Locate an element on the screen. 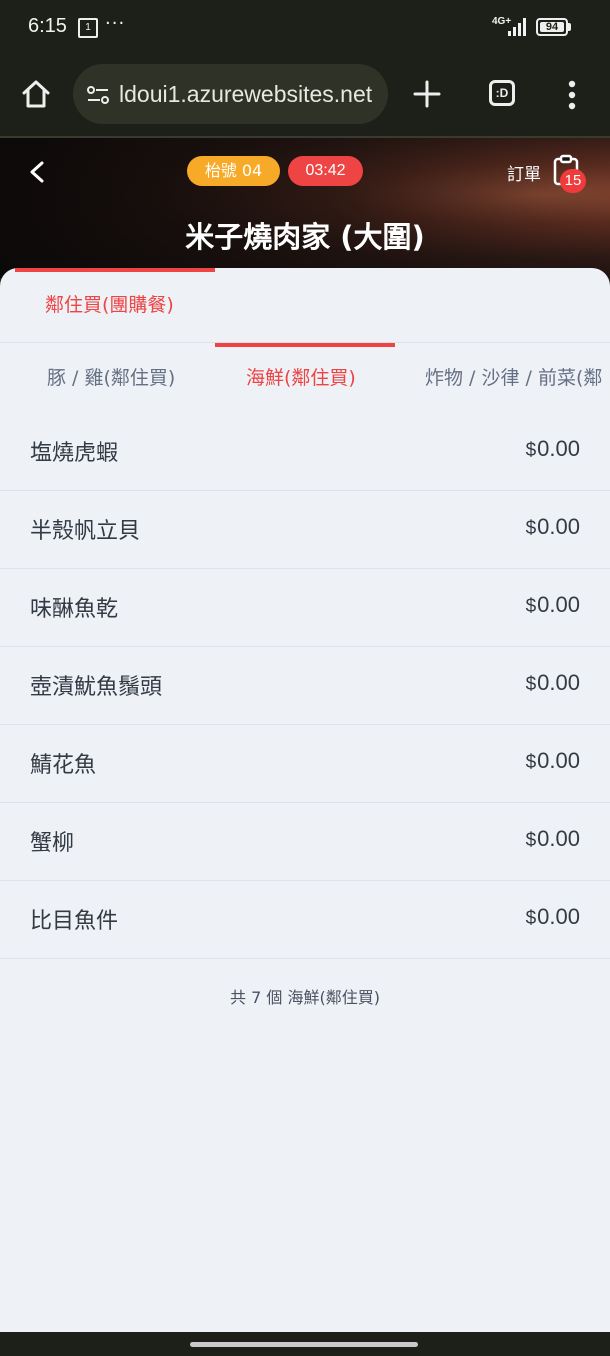 The image size is (610, 1356). menu-item: 鯖花魚 $0.00 is located at coordinates (305, 764).